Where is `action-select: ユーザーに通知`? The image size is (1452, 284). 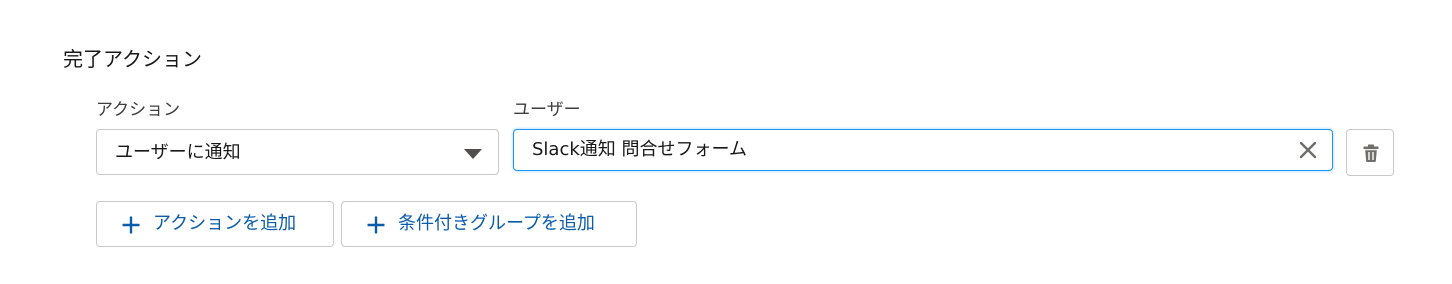 action-select: ユーザーに通知 is located at coordinates (297, 152).